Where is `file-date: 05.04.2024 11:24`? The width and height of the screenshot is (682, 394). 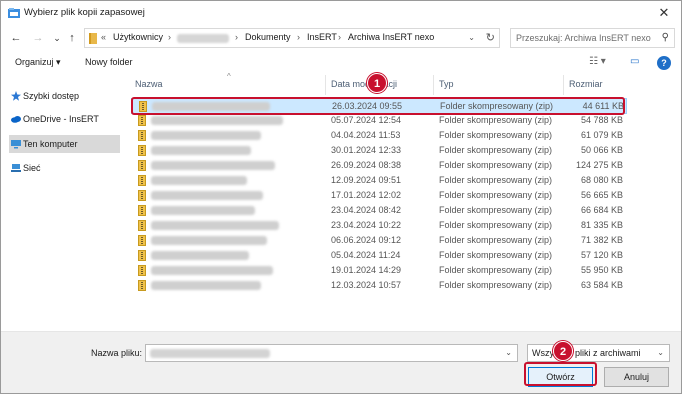
file-date: 05.04.2024 11:24 is located at coordinates (366, 255).